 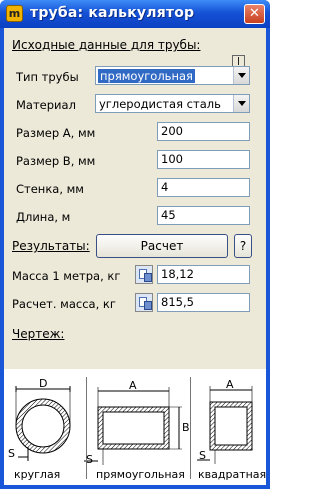 I want to click on size-a-input: 200, so click(x=203, y=131).